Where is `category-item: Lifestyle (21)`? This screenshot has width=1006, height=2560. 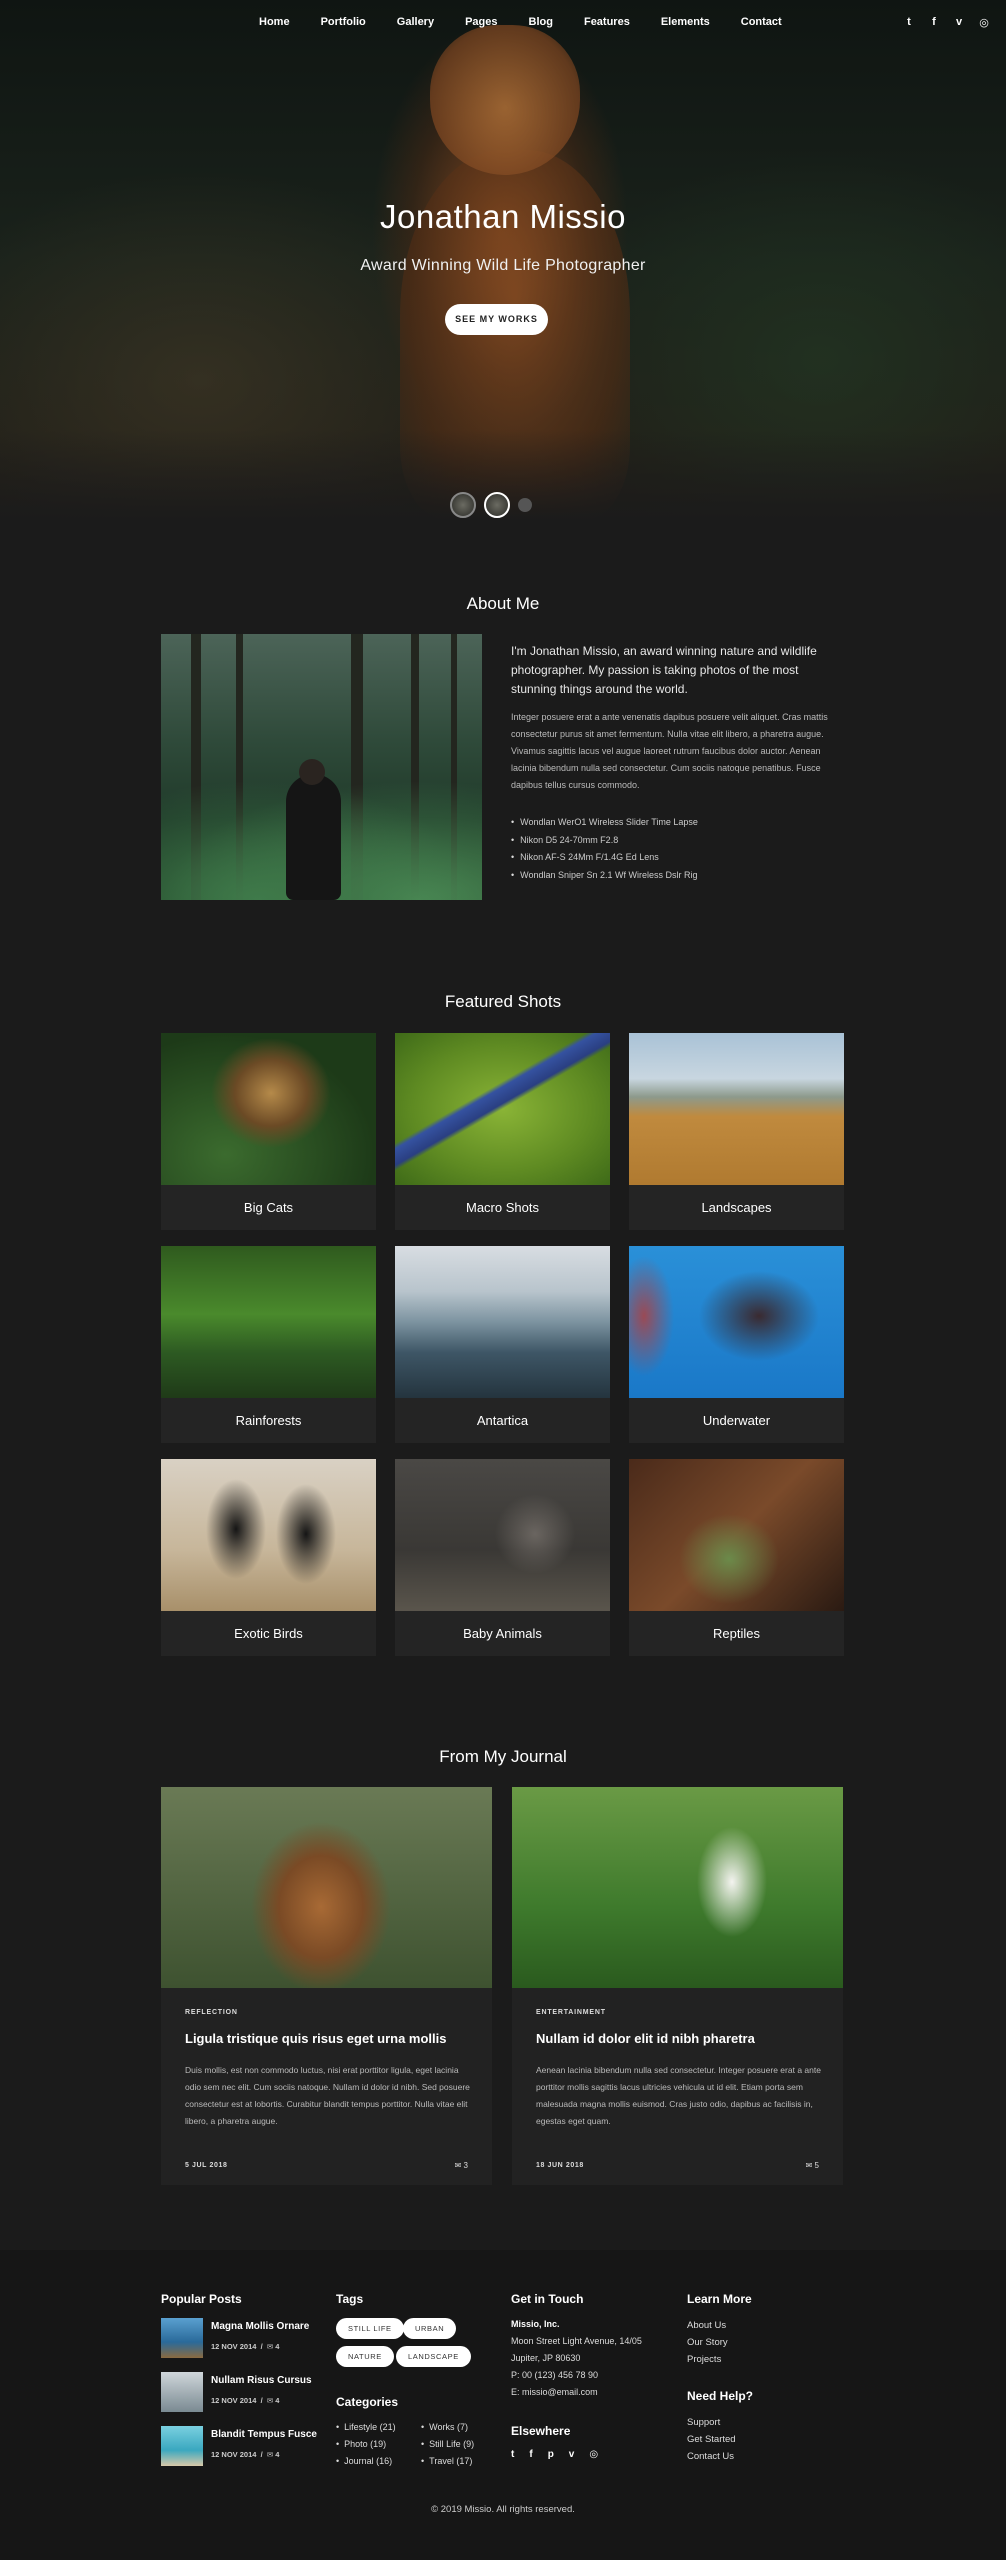 category-item: Lifestyle (21) is located at coordinates (366, 2427).